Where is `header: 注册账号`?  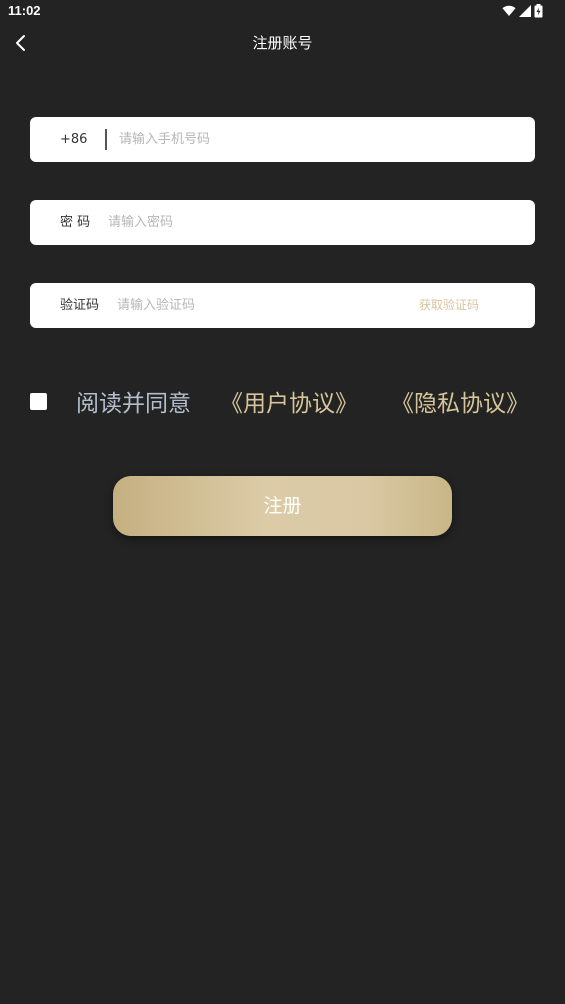
header: 注册账号 is located at coordinates (282, 43).